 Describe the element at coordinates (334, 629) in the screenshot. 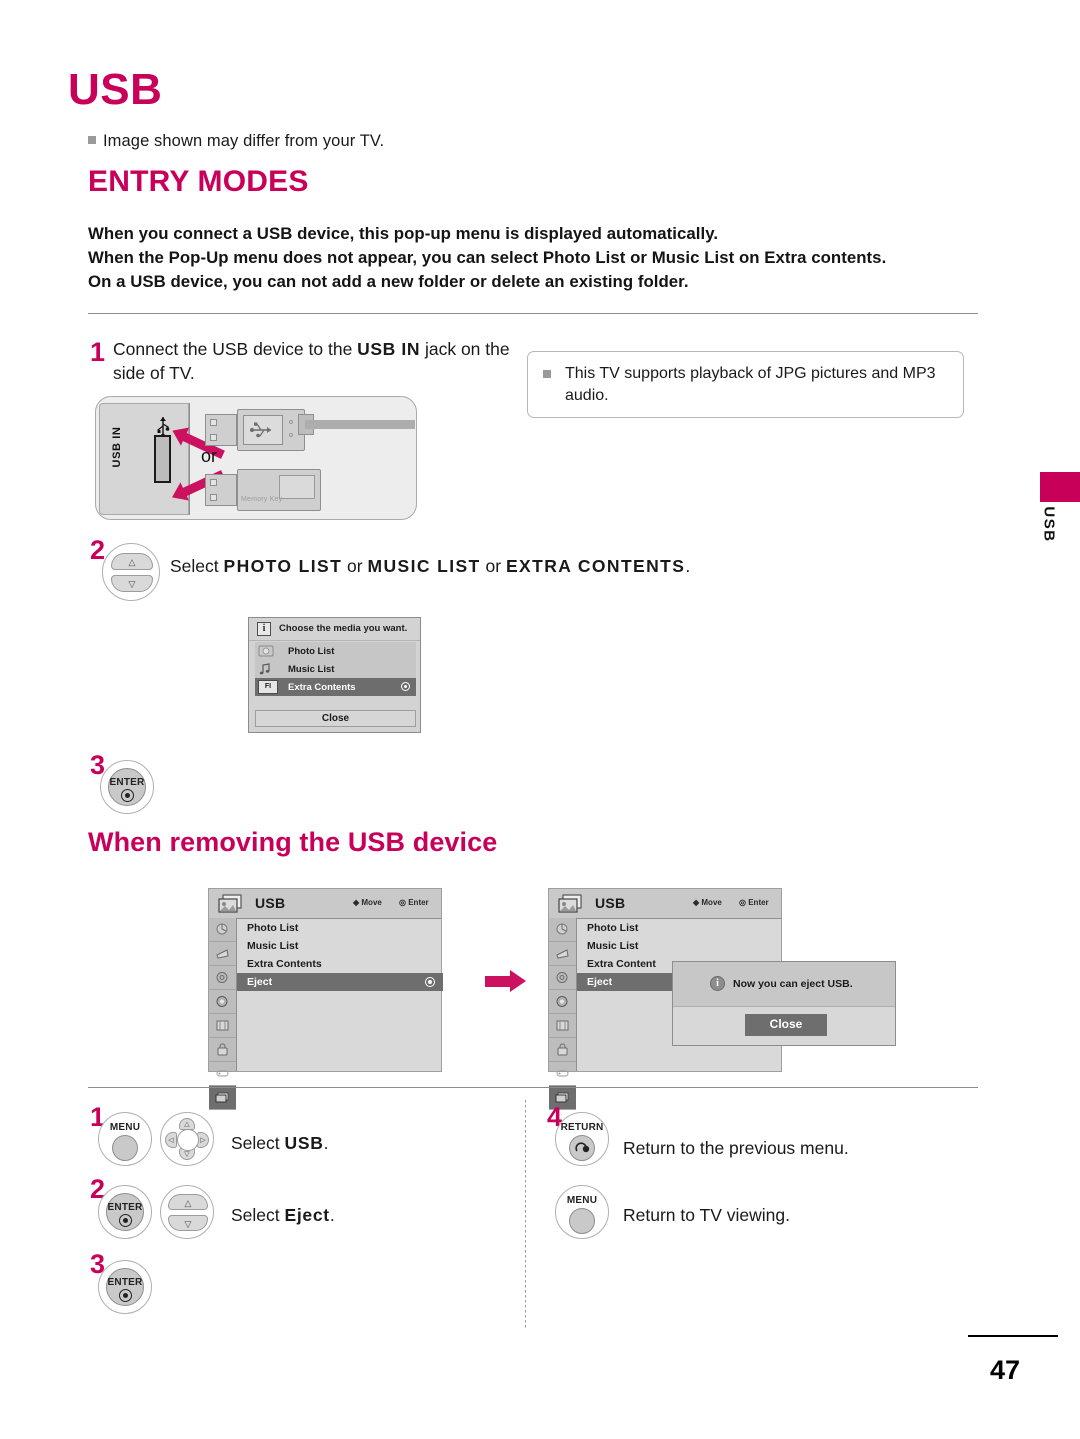

I see `popup-header: i Choose the media you want.` at that location.